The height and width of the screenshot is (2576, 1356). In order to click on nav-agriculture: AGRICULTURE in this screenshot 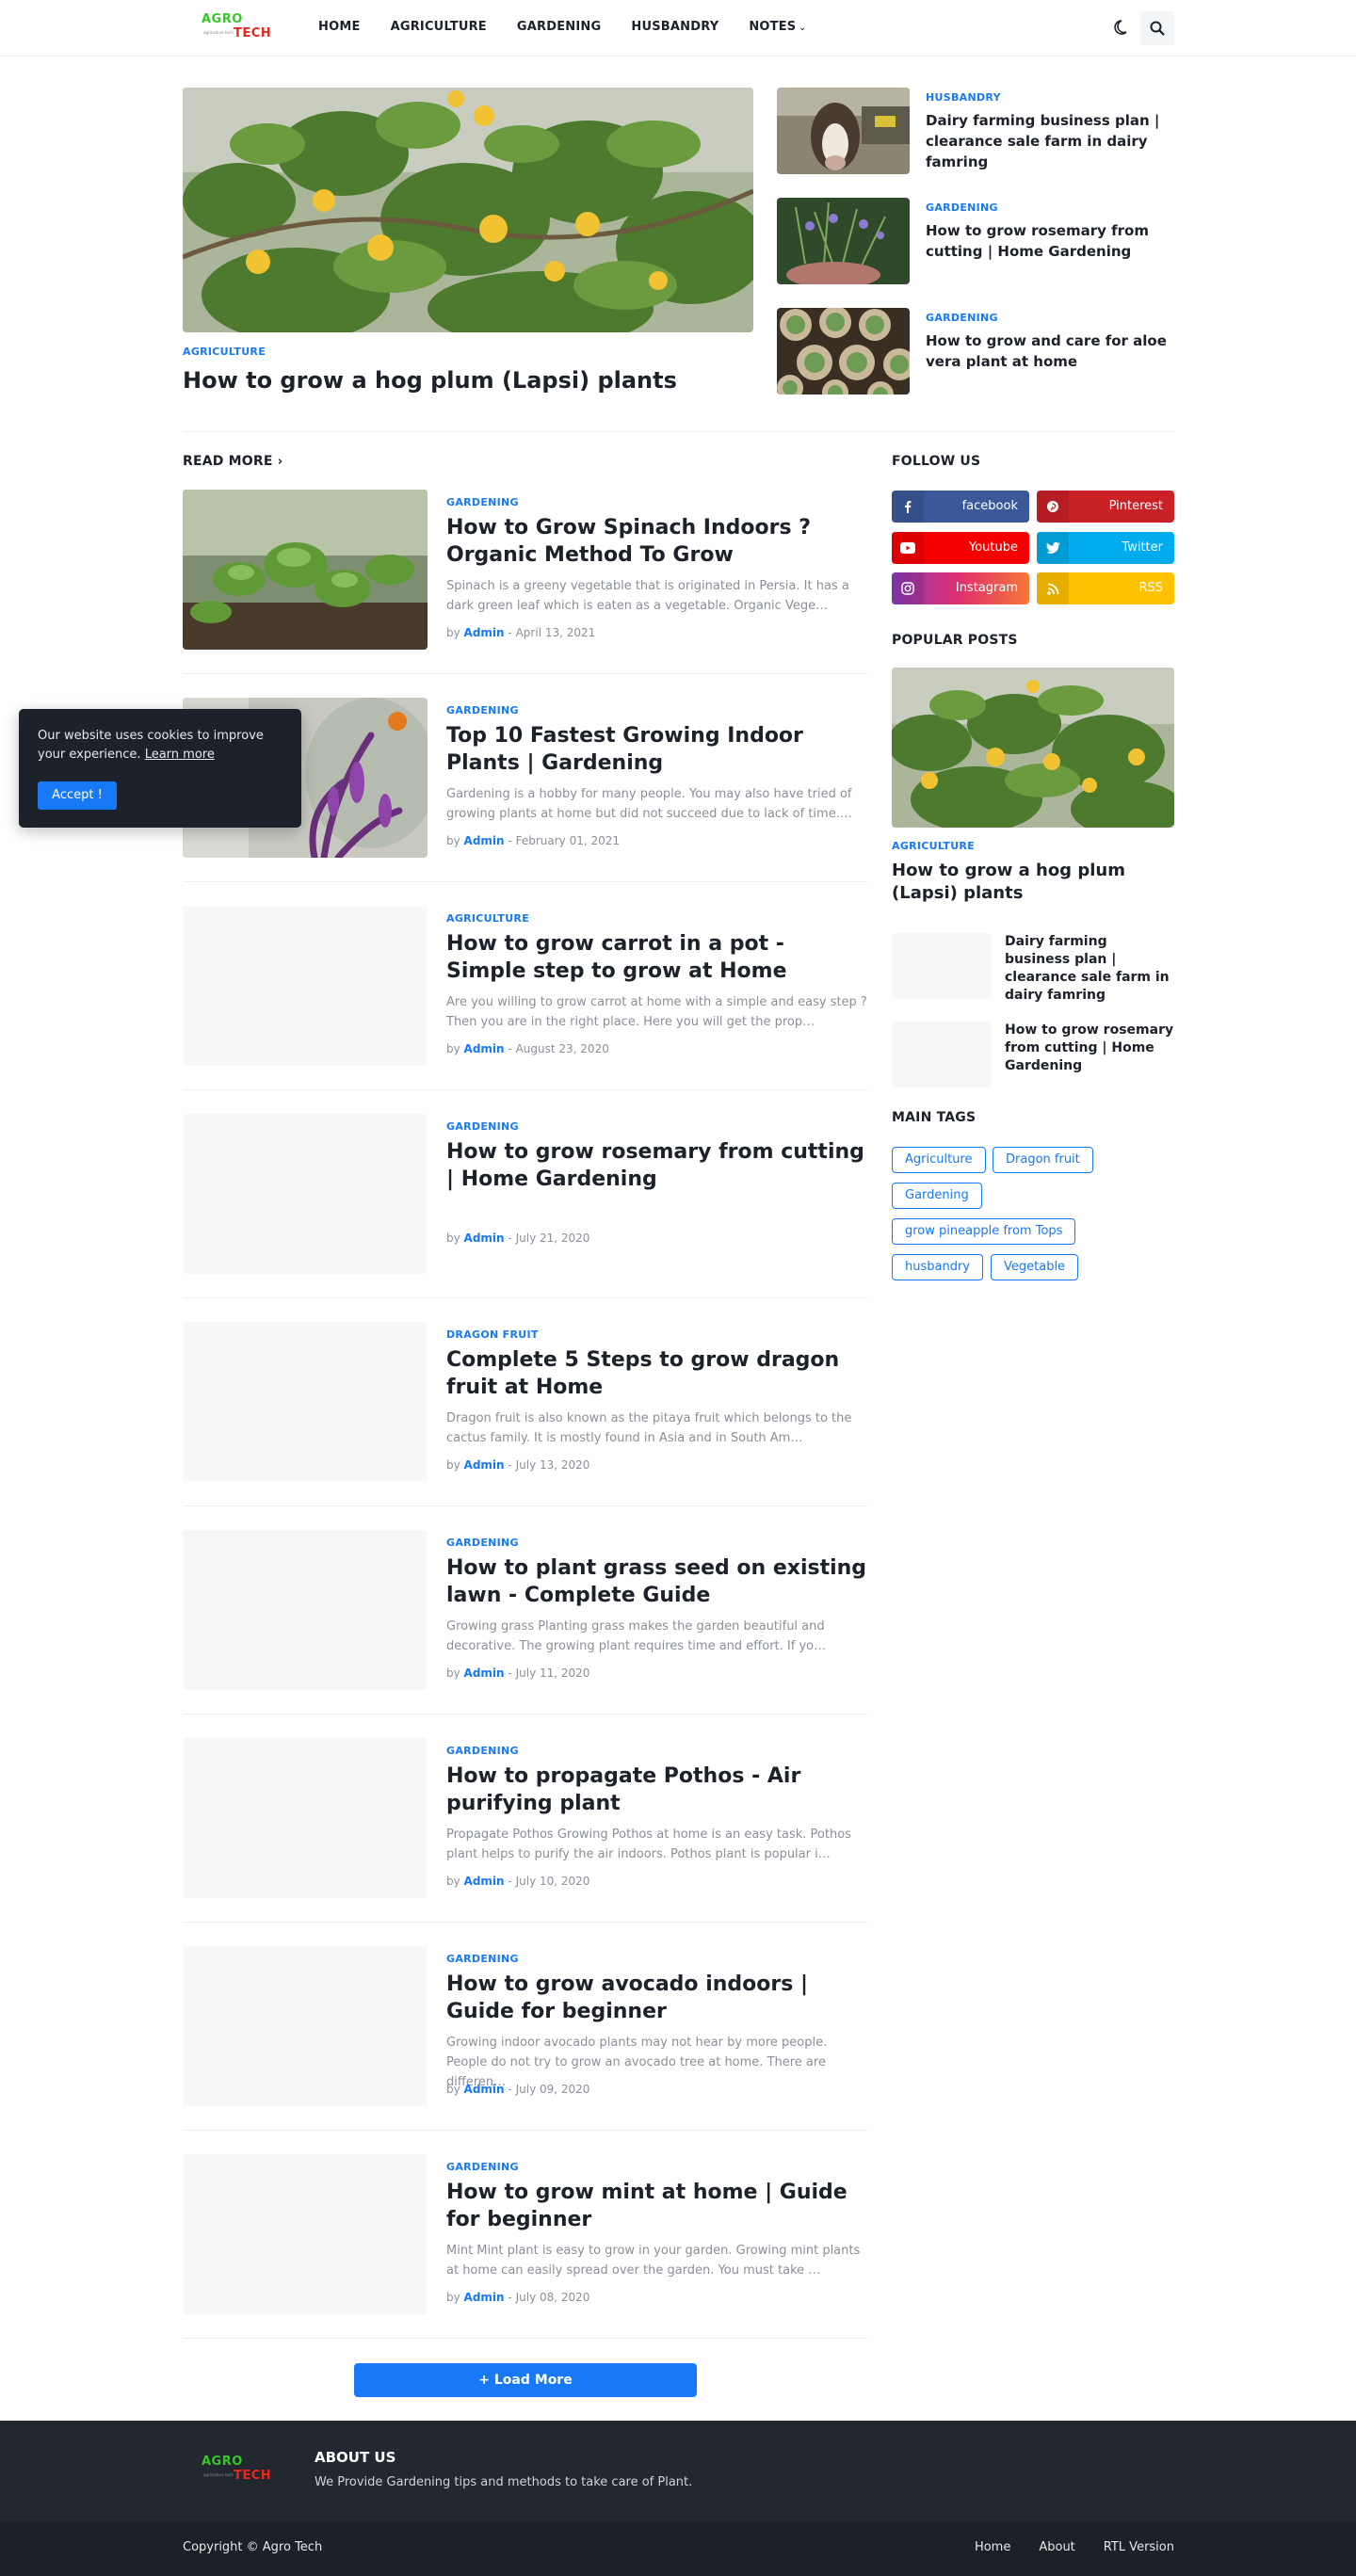, I will do `click(439, 28)`.